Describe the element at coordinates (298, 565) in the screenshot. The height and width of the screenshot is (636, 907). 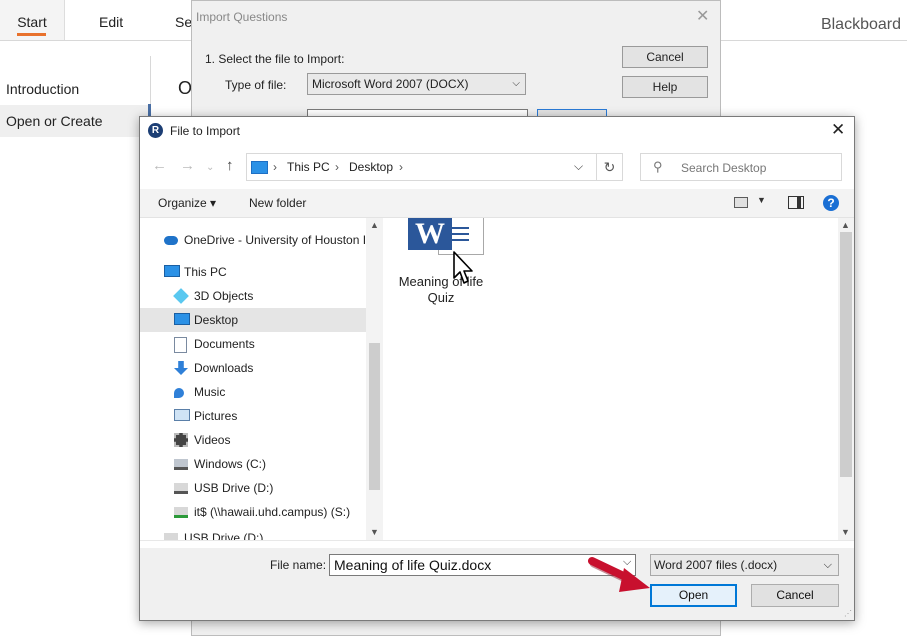
I see `file-name-field-label: File name:` at that location.